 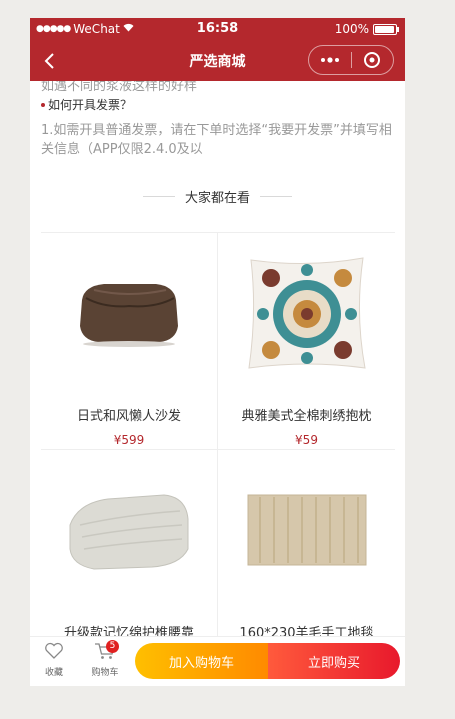 What do you see at coordinates (129, 440) in the screenshot?
I see `product-price: ¥599` at bounding box center [129, 440].